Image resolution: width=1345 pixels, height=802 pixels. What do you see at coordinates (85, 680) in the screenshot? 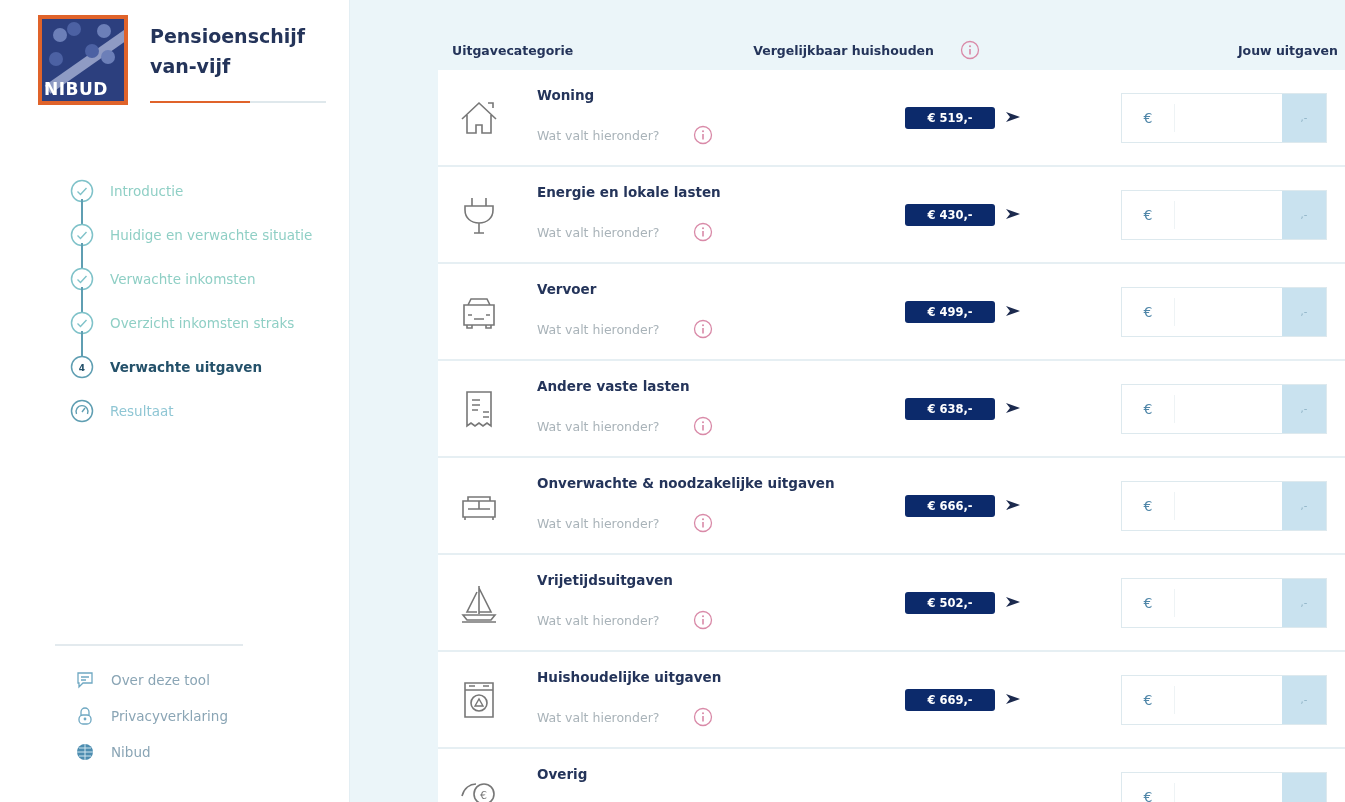
I see `chat-icon` at bounding box center [85, 680].